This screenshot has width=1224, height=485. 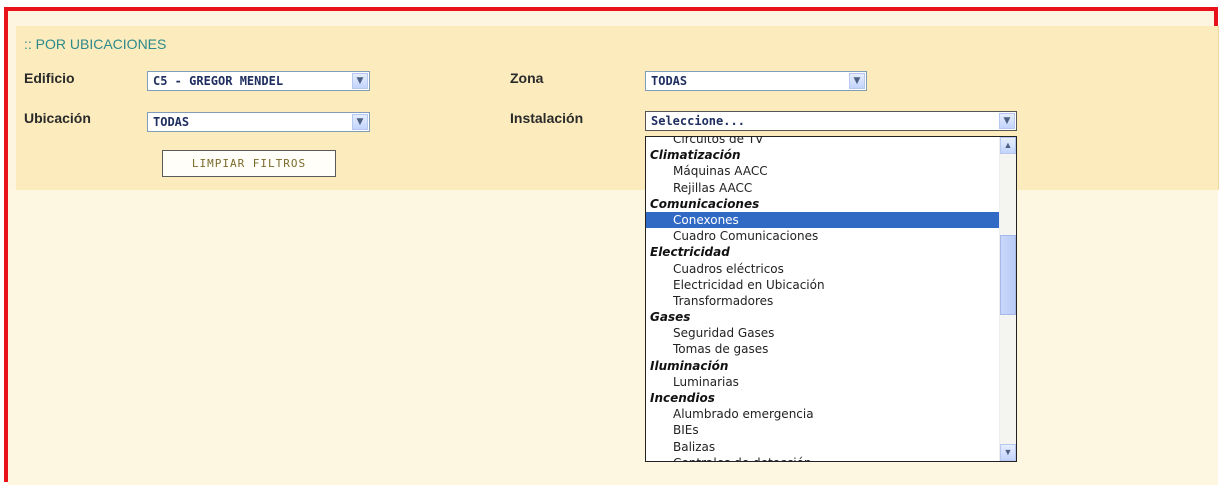 I want to click on clear-filters-button: LIMPIAR FILTROS, so click(x=249, y=163).